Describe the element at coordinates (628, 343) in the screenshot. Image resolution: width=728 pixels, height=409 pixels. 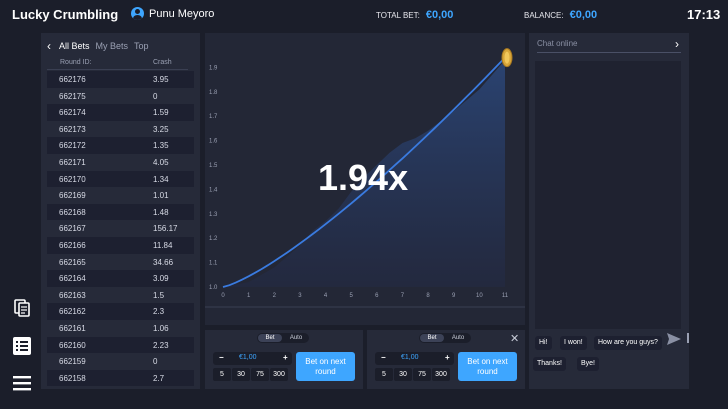
I see `quick-message-chip: How are you guys?` at that location.